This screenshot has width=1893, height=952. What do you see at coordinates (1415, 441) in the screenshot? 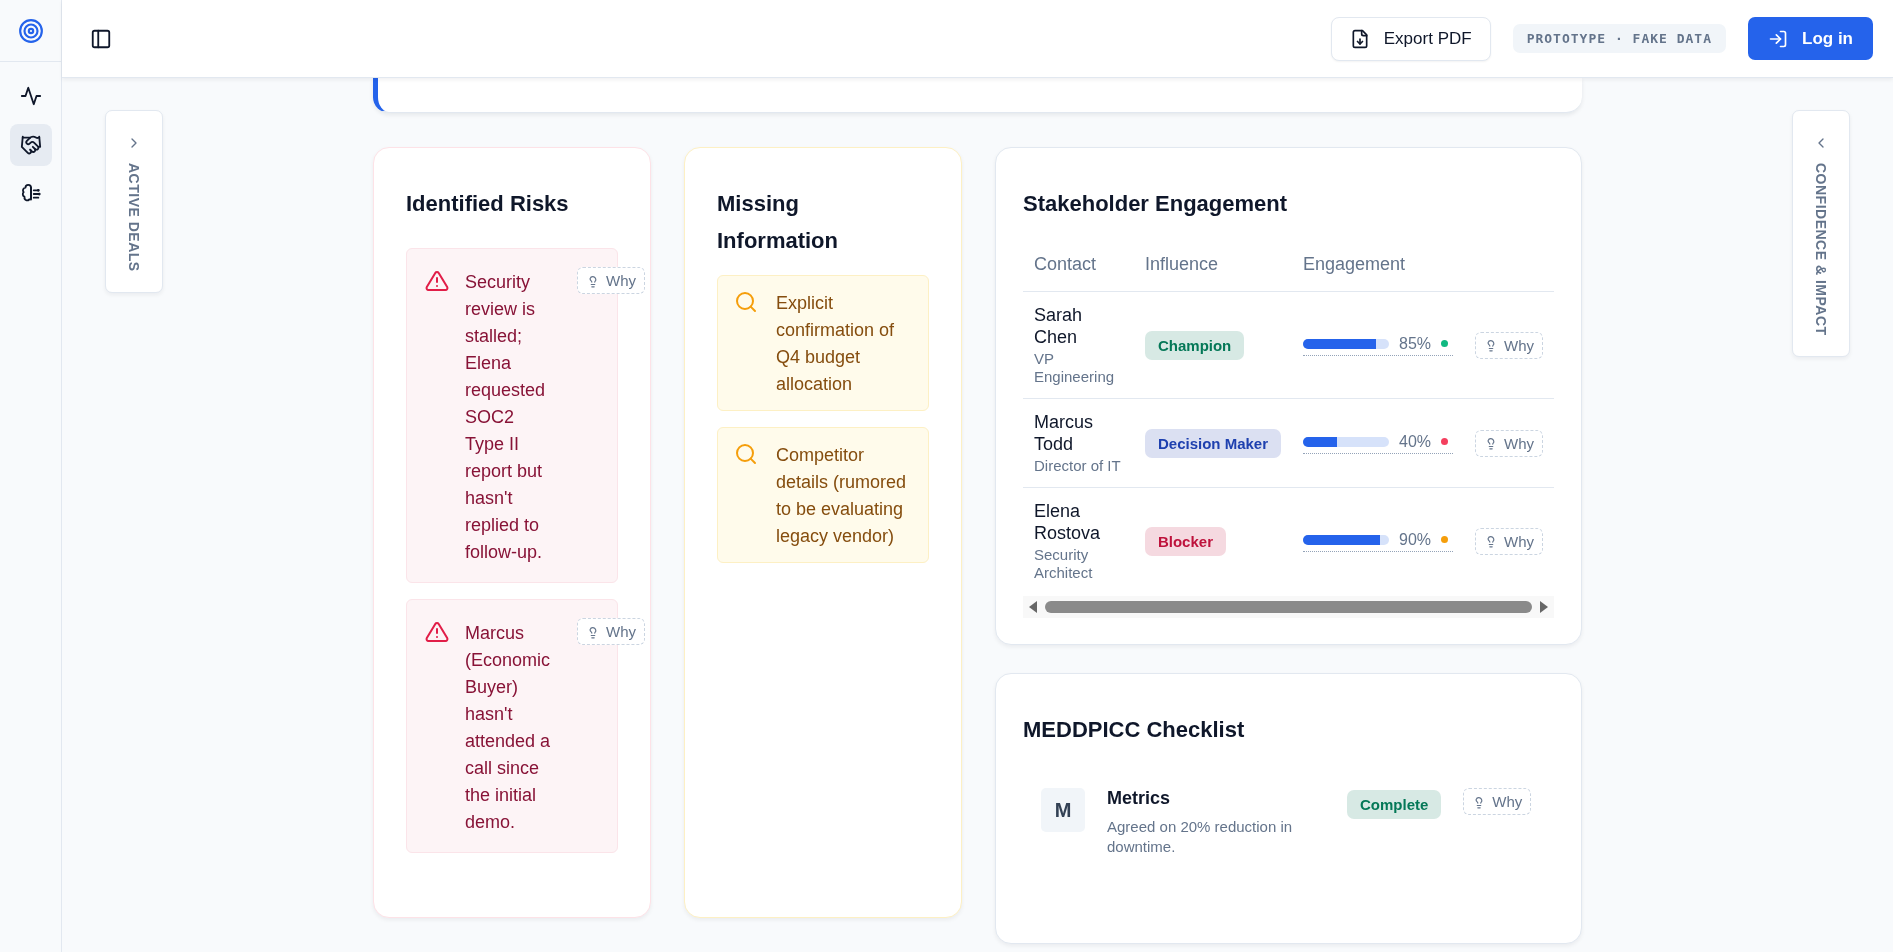
I see `engagement-value: 40%` at bounding box center [1415, 441].